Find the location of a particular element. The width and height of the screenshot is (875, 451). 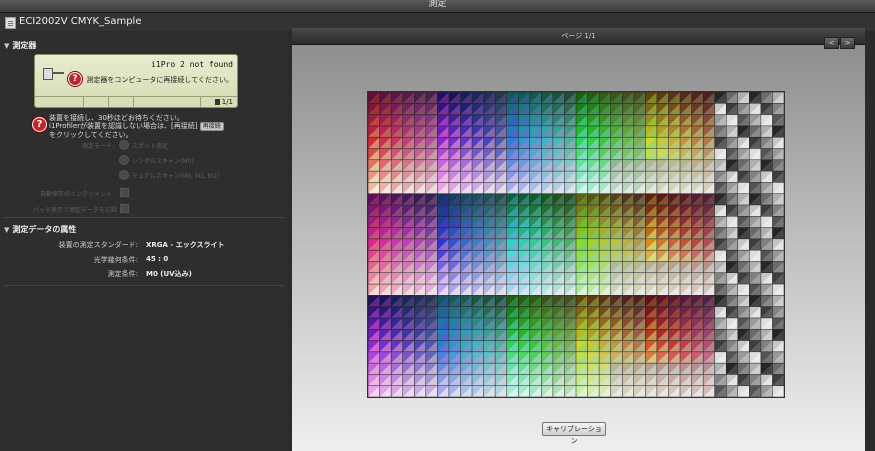

page-indicator: ページ 1/1 is located at coordinates (578, 36).